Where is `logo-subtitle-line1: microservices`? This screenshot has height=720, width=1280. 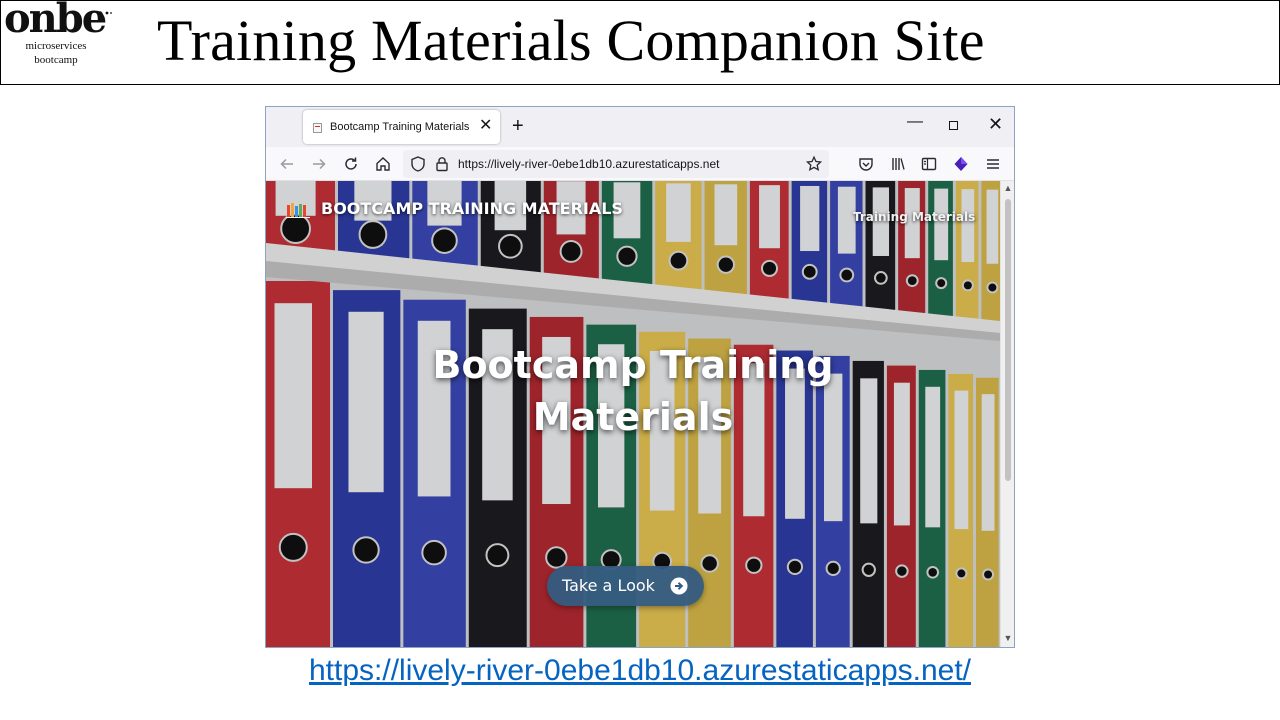
logo-subtitle-line1: microservices is located at coordinates (56, 46).